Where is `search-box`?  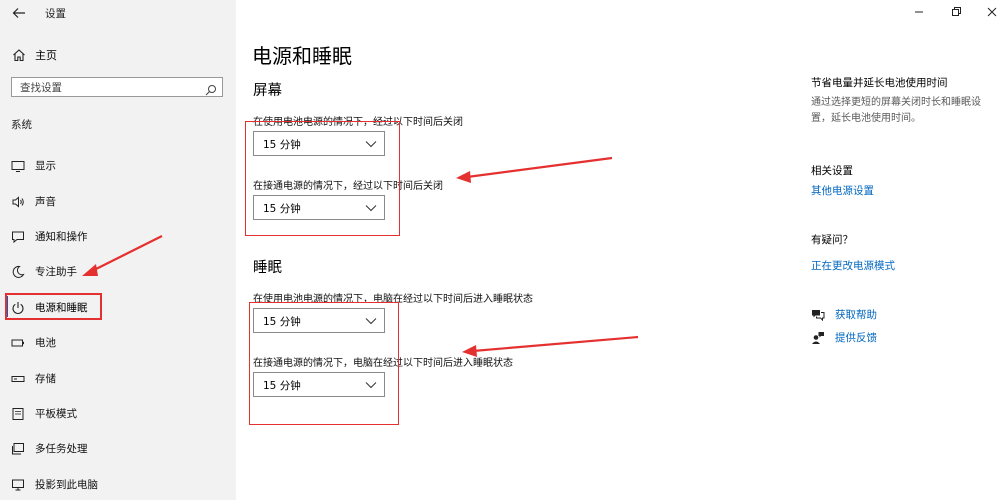 search-box is located at coordinates (117, 87).